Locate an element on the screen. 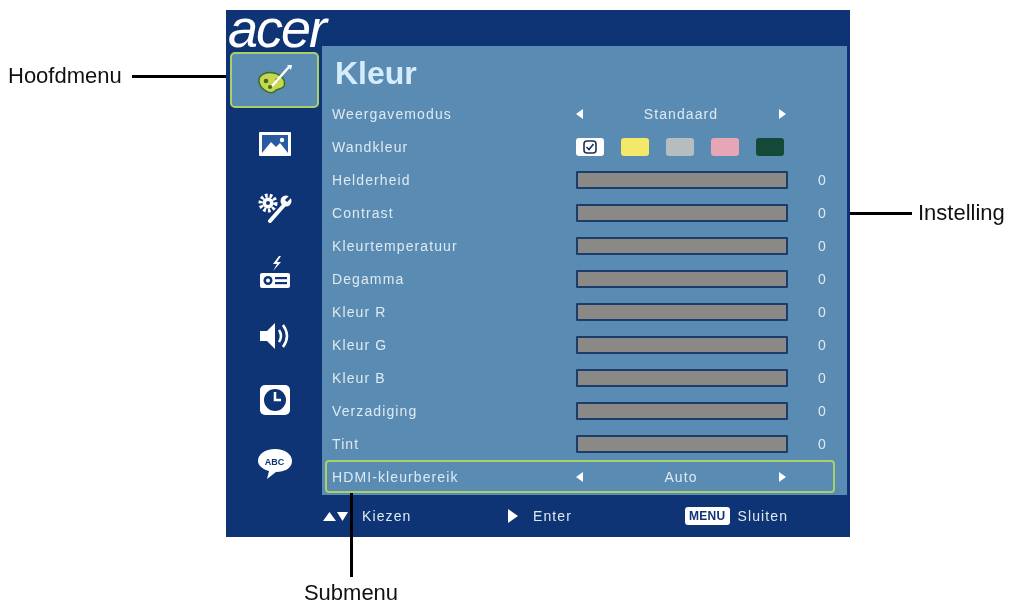 The image size is (1029, 612). menu-row: Weergavemodus Standaard is located at coordinates (580, 113).